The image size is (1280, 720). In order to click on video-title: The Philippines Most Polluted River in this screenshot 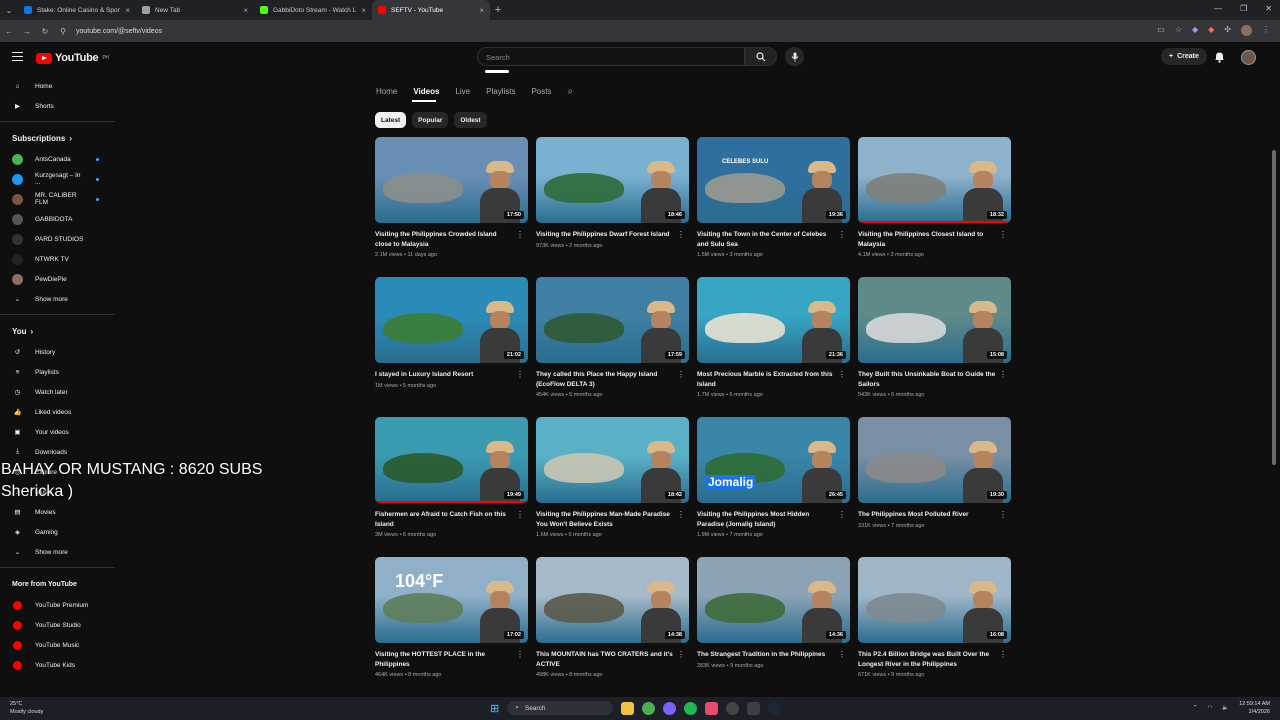, I will do `click(928, 515)`.